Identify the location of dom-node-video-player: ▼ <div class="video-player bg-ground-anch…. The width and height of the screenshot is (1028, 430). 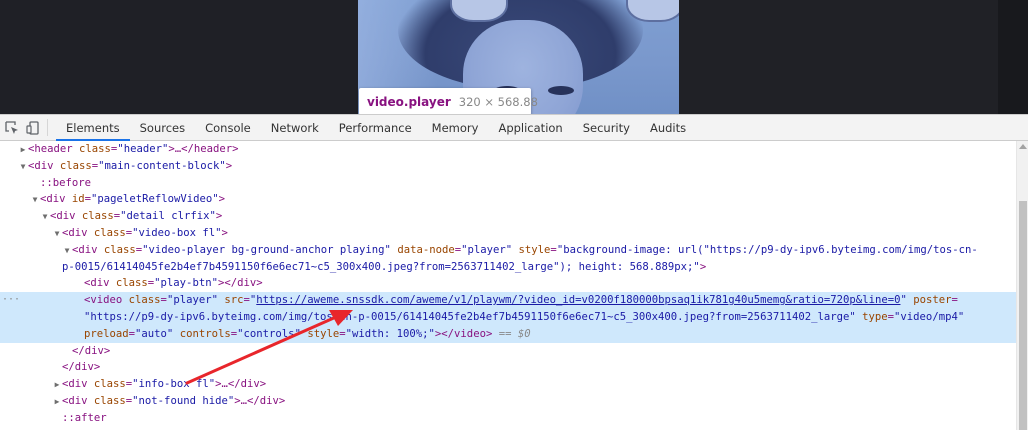
(508, 250).